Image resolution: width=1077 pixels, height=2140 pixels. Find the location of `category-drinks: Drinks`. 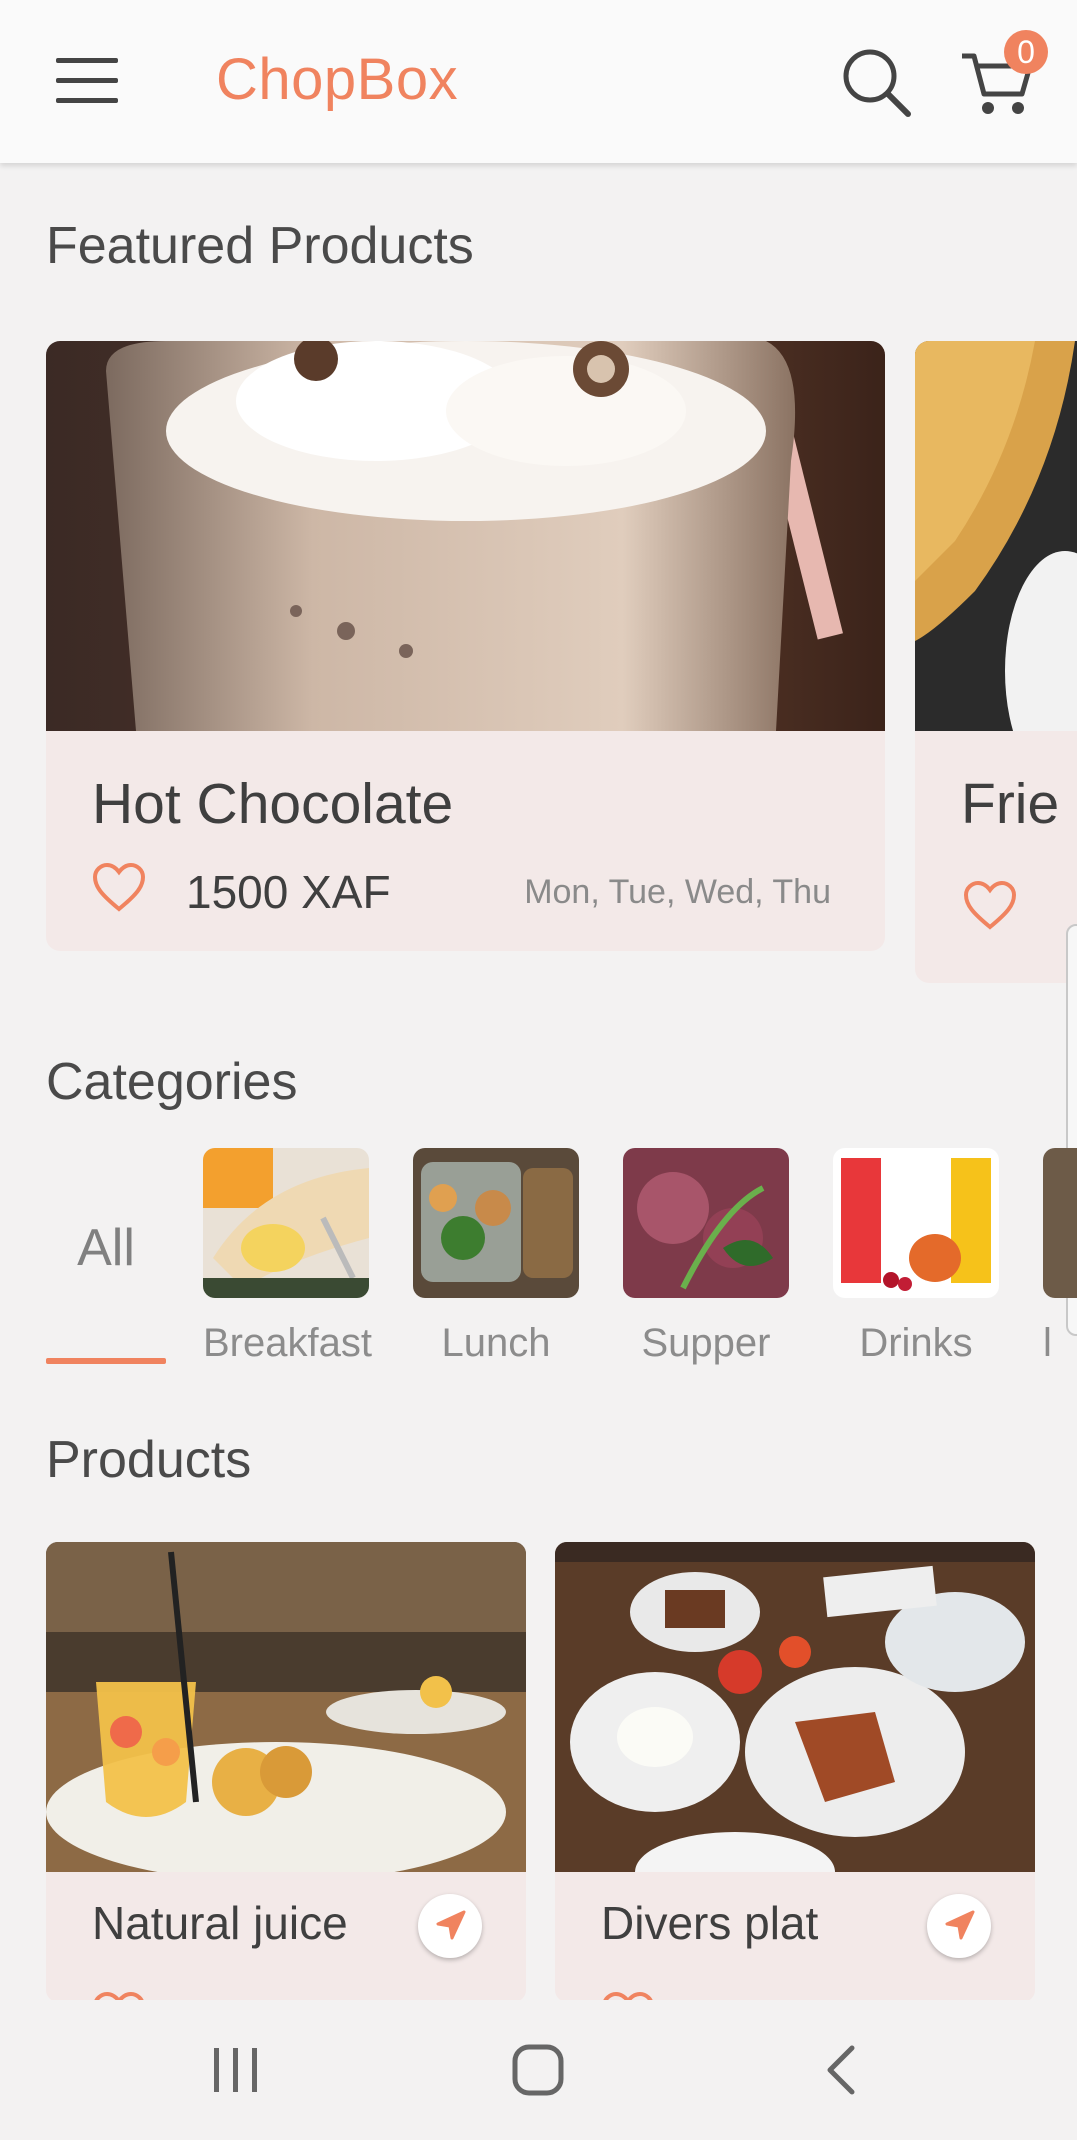

category-drinks: Drinks is located at coordinates (916, 1257).